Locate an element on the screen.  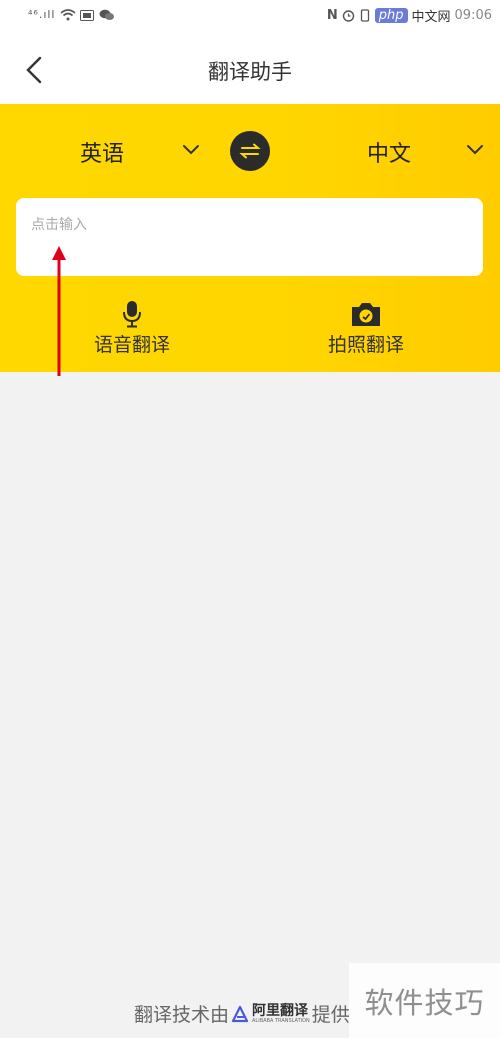
swap-icon is located at coordinates (250, 151).